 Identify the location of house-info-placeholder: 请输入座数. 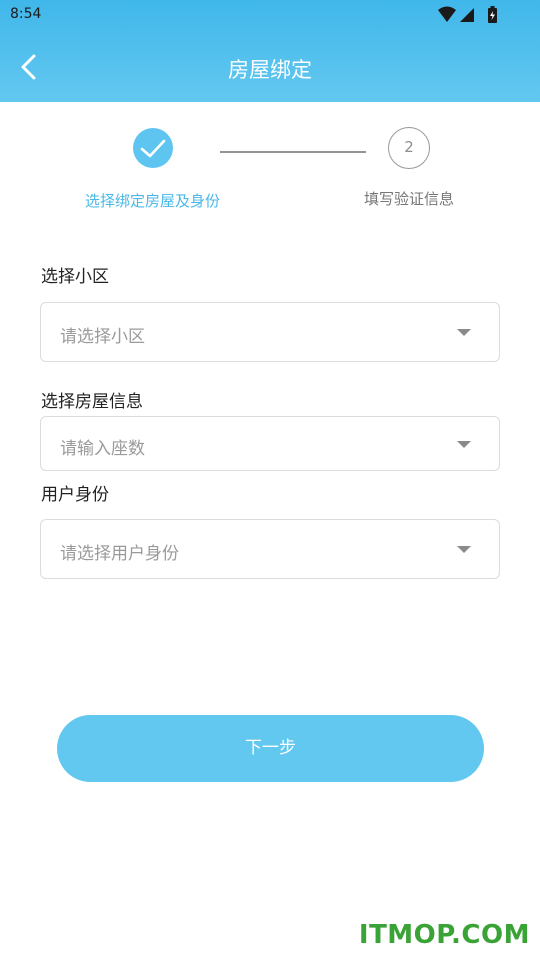
(102, 449).